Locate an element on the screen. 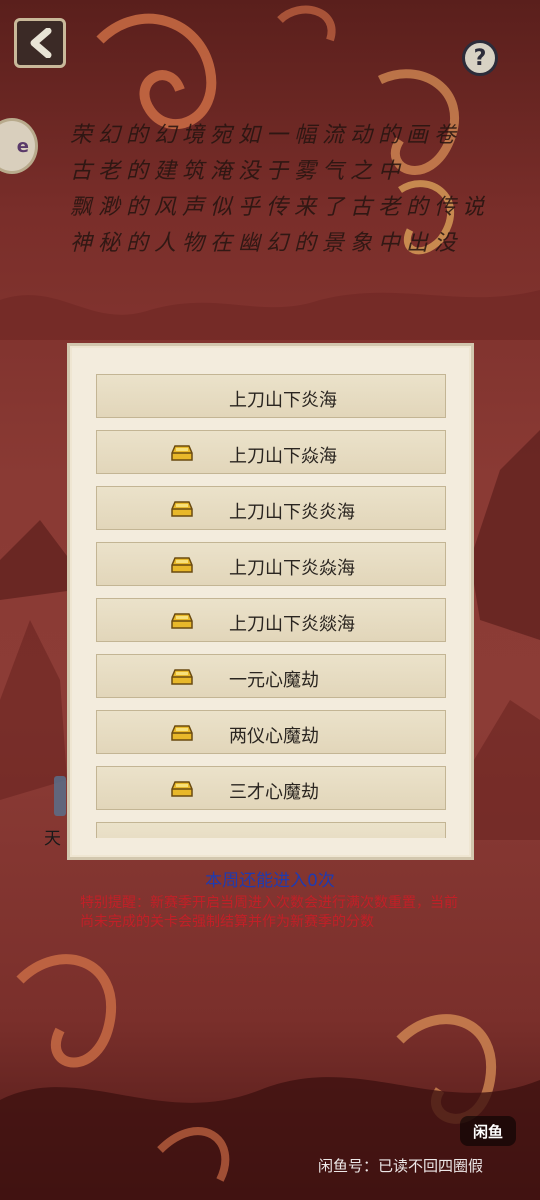 The image size is (540, 1200). poem-line: 神秘的人物在幽幻的景象中出没 is located at coordinates (266, 243).